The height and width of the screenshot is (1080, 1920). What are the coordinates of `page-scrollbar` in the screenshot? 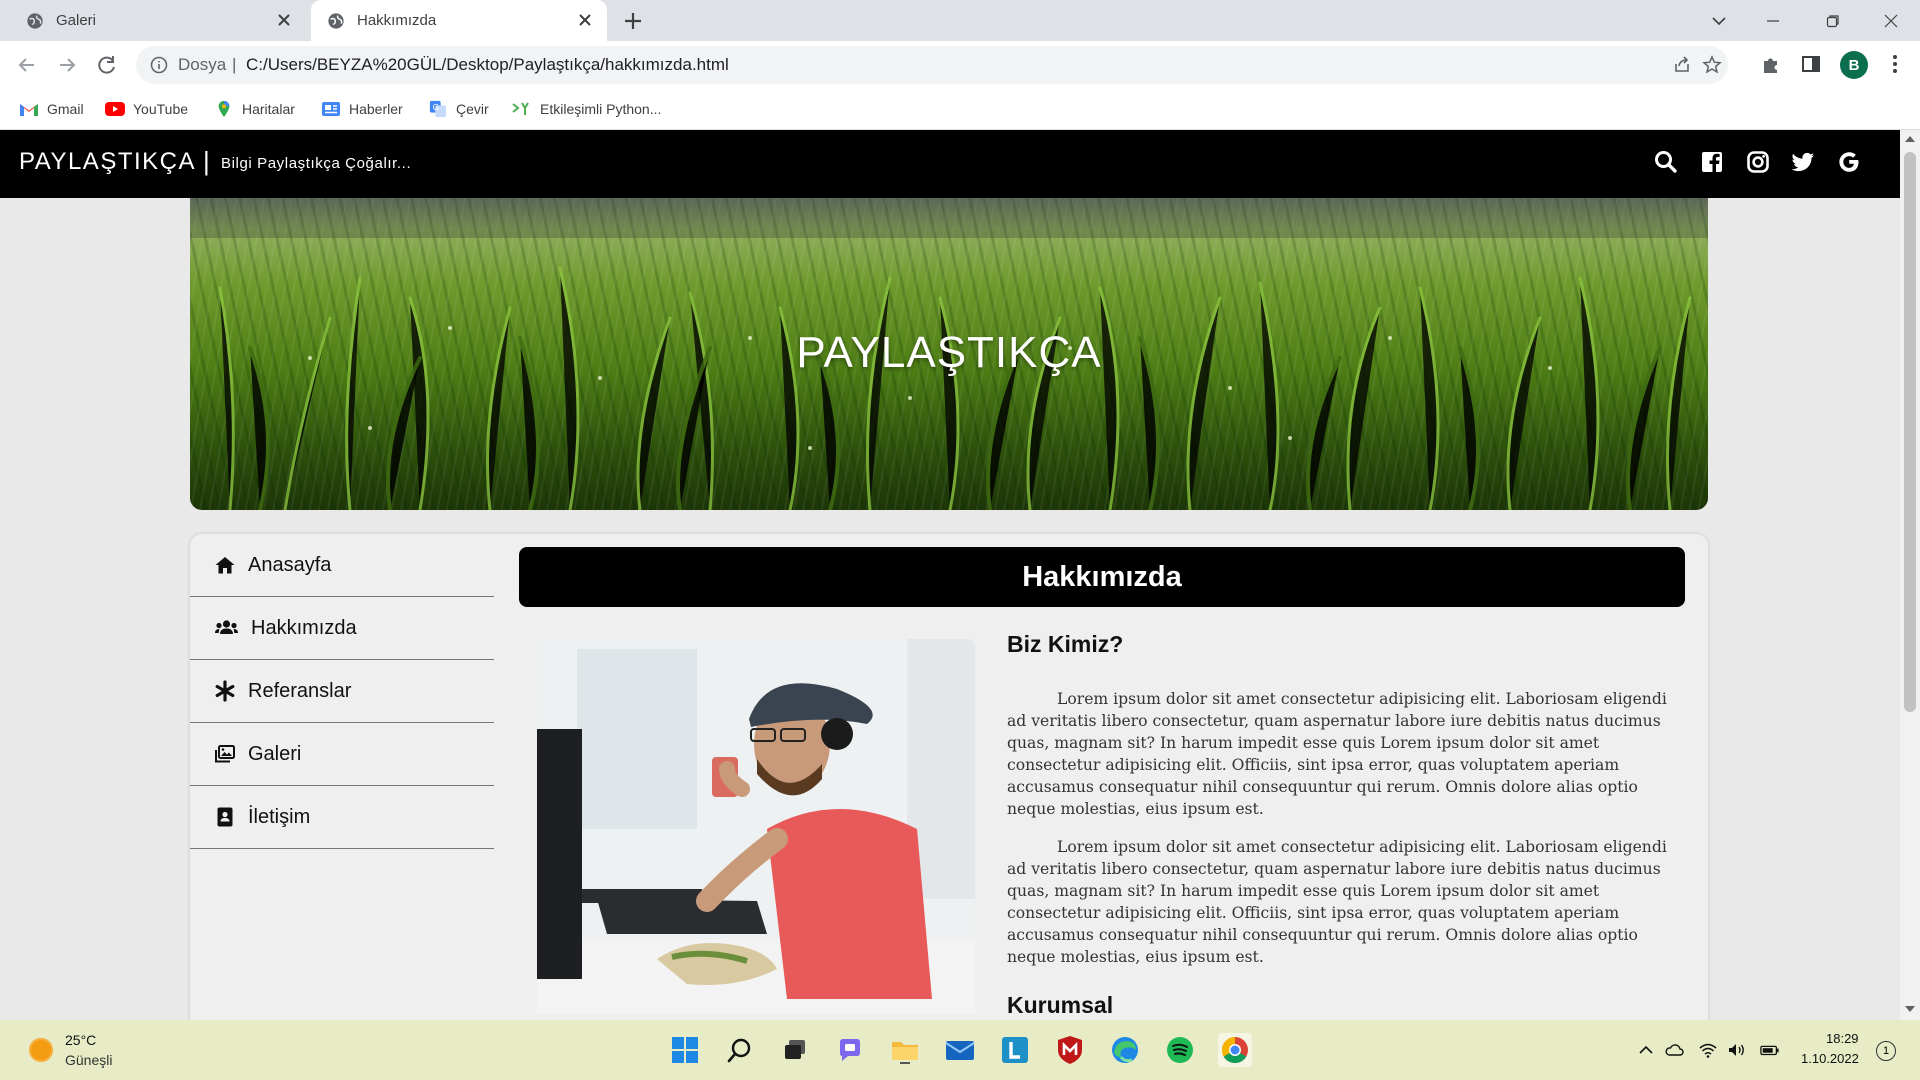 It's located at (1910, 575).